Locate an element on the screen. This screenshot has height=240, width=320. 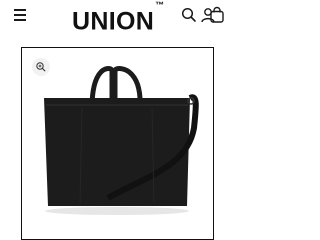
shopping-bag-icon is located at coordinates (217, 14).